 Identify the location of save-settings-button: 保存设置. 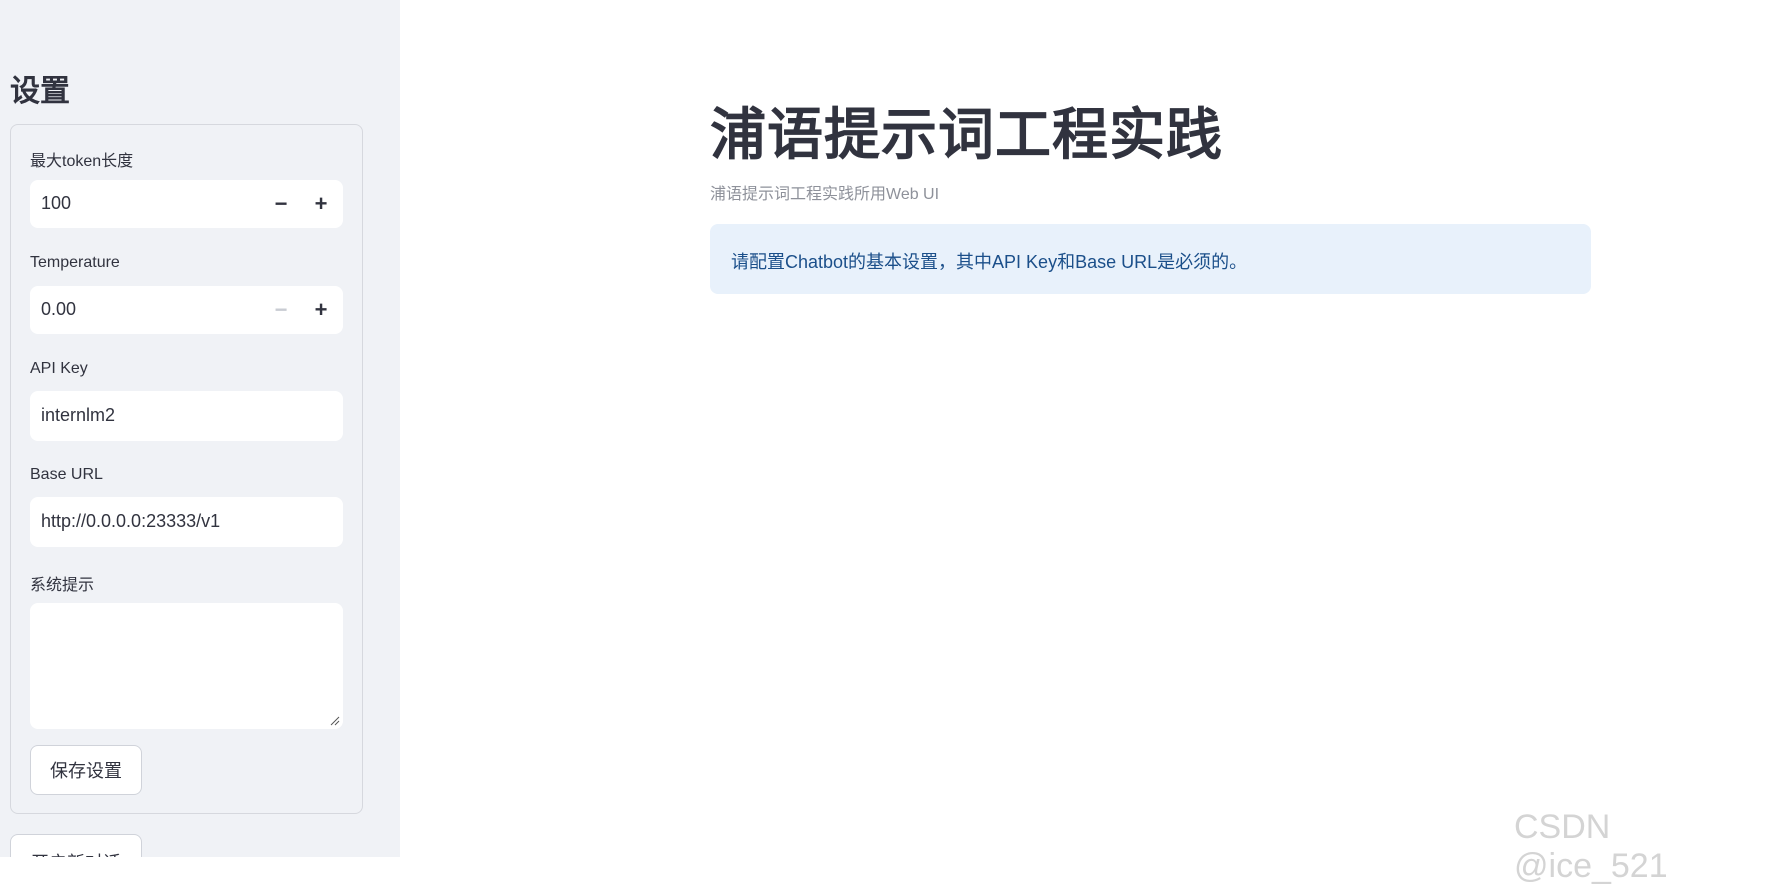
(86, 770).